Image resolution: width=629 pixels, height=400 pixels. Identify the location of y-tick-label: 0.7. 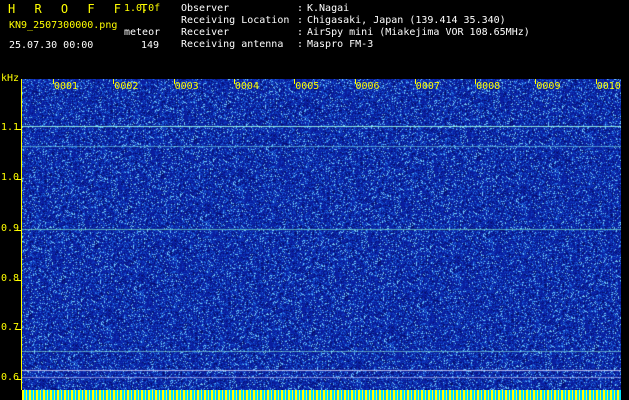
(10, 327).